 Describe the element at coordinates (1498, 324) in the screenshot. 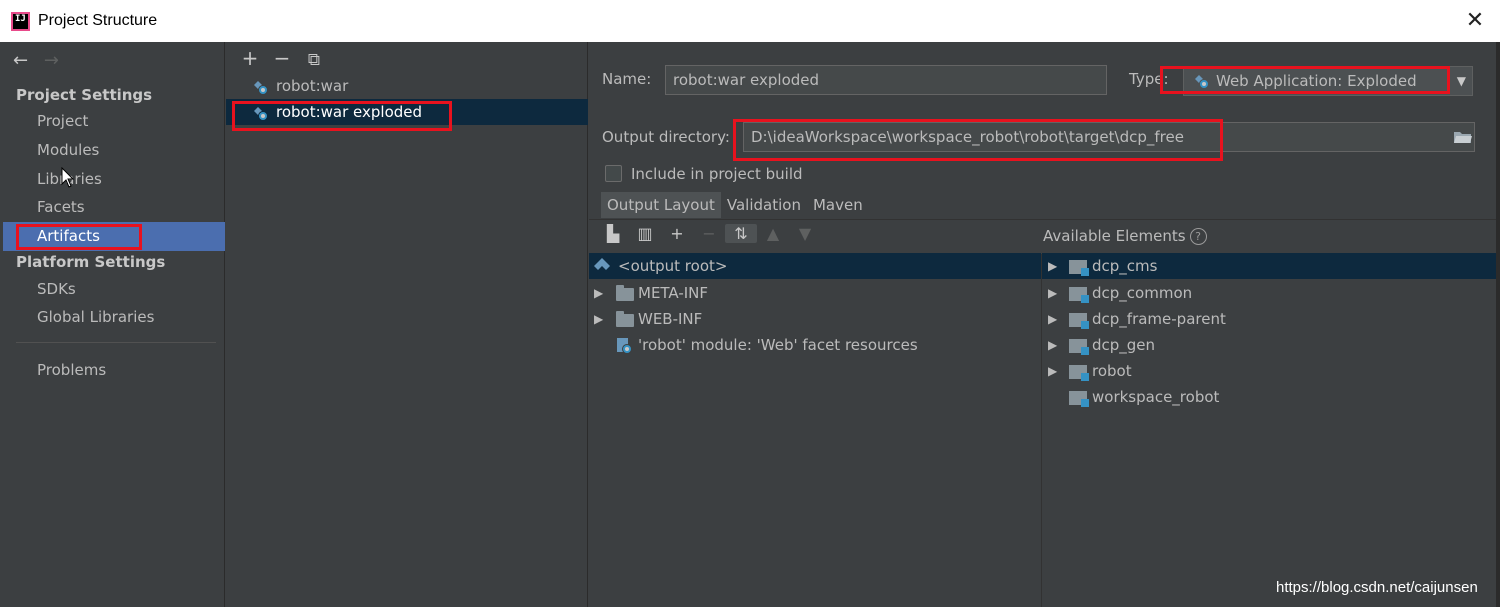

I see `window-edge` at that location.